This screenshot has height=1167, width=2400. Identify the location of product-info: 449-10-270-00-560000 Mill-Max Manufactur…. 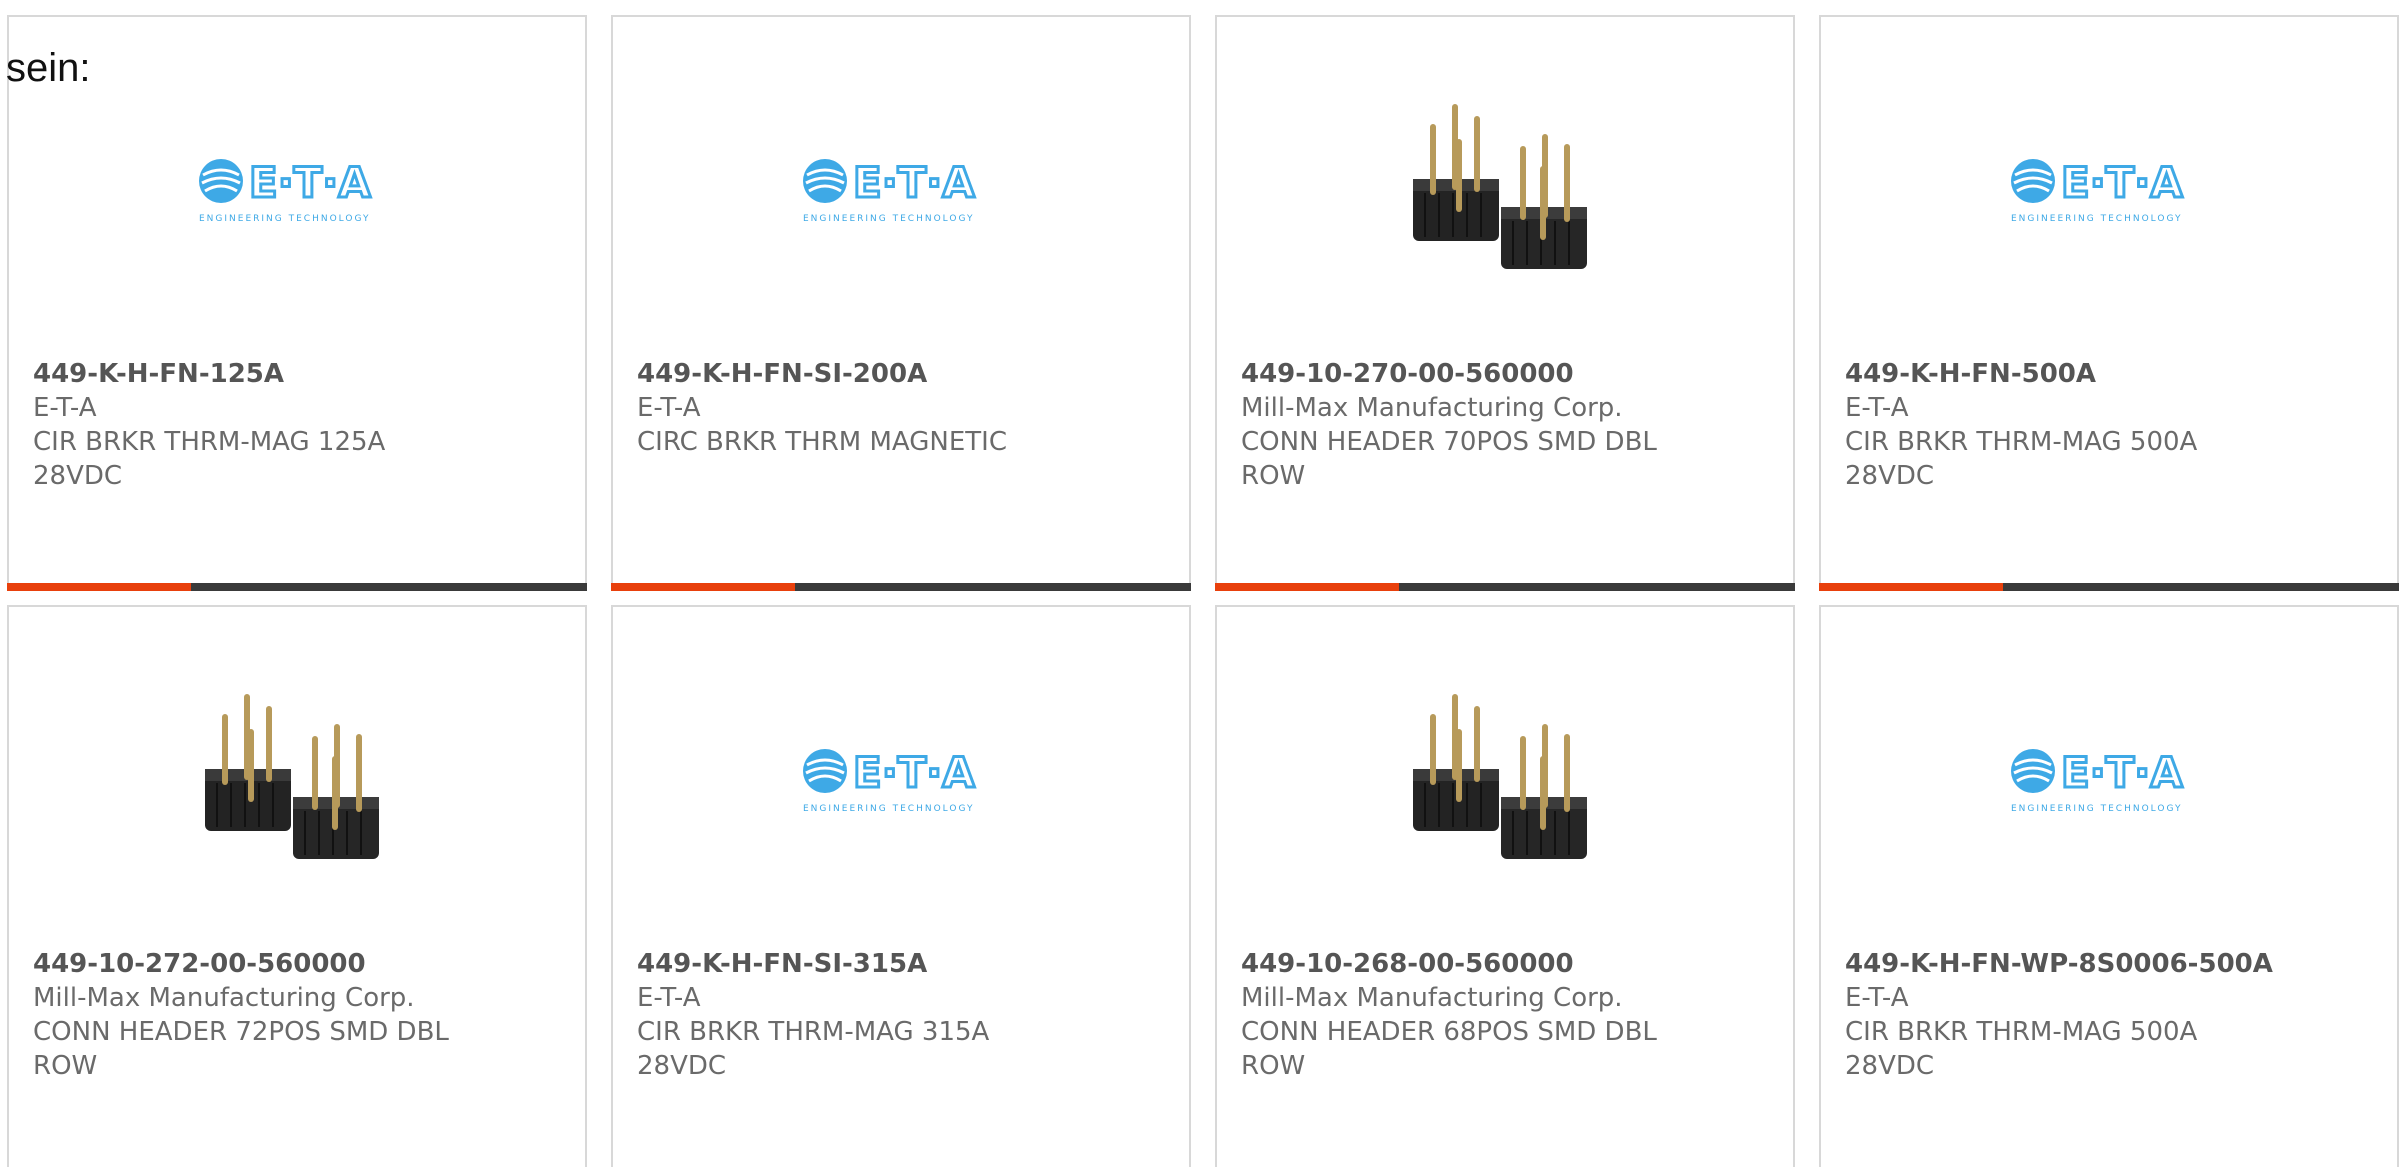
(1505, 425).